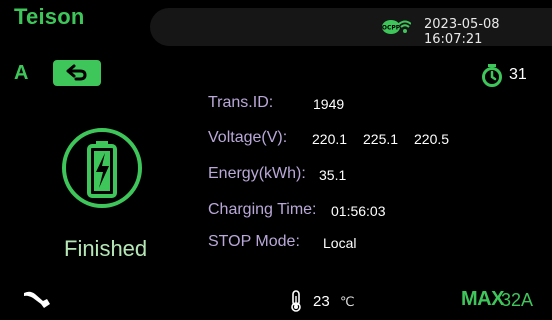  I want to click on back-button, so click(77, 73).